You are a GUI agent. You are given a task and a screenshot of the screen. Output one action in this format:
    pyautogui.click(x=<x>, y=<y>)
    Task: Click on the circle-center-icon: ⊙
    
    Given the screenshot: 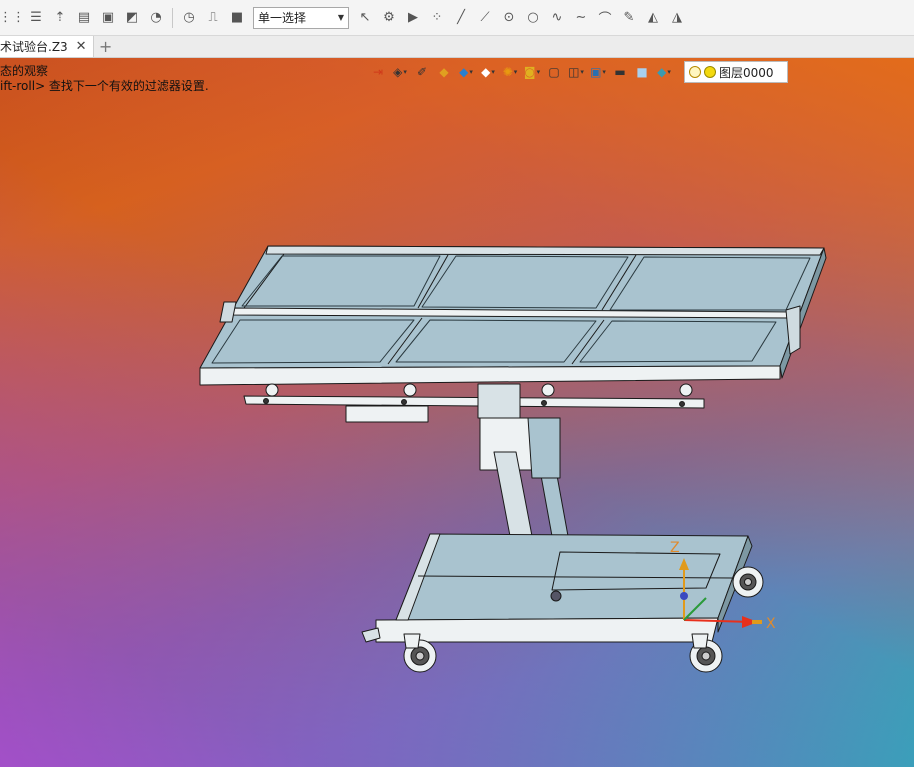 What is the action you would take?
    pyautogui.click(x=509, y=18)
    